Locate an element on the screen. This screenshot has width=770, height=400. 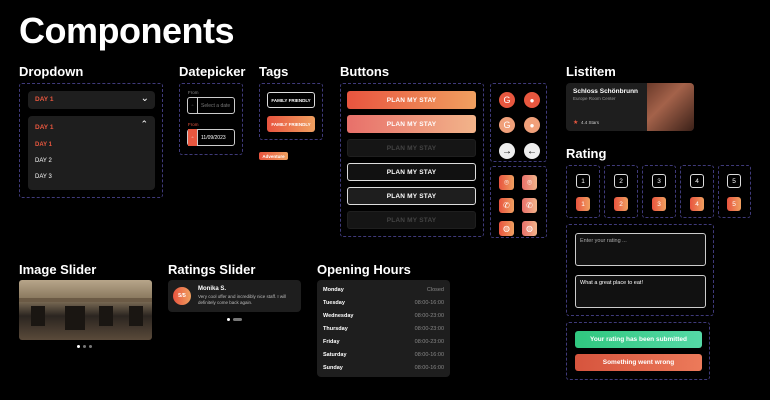
tag-chip: Adventure is located at coordinates (273, 156).